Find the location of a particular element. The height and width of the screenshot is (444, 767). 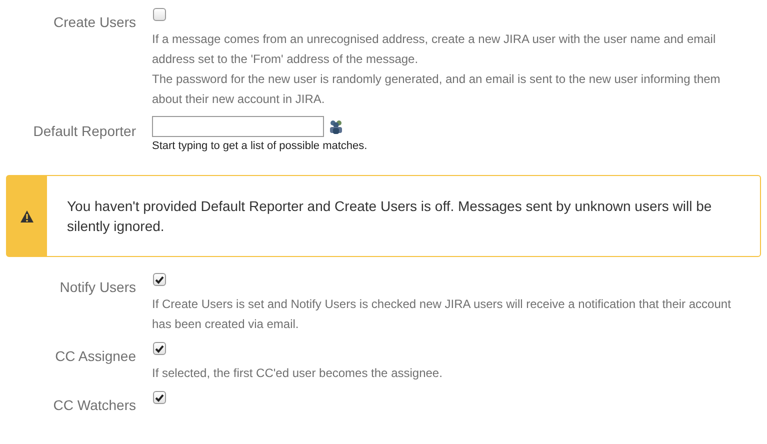

field-description: The password for the new user is randomly generated, and an email is sent to the new user informing them about their new account in JIRA. is located at coordinates (437, 89).